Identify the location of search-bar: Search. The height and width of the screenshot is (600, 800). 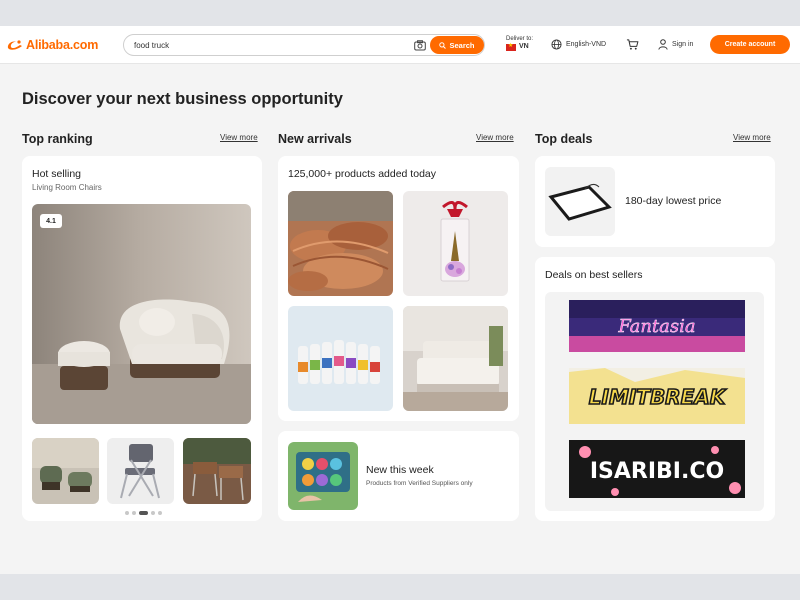
(304, 45).